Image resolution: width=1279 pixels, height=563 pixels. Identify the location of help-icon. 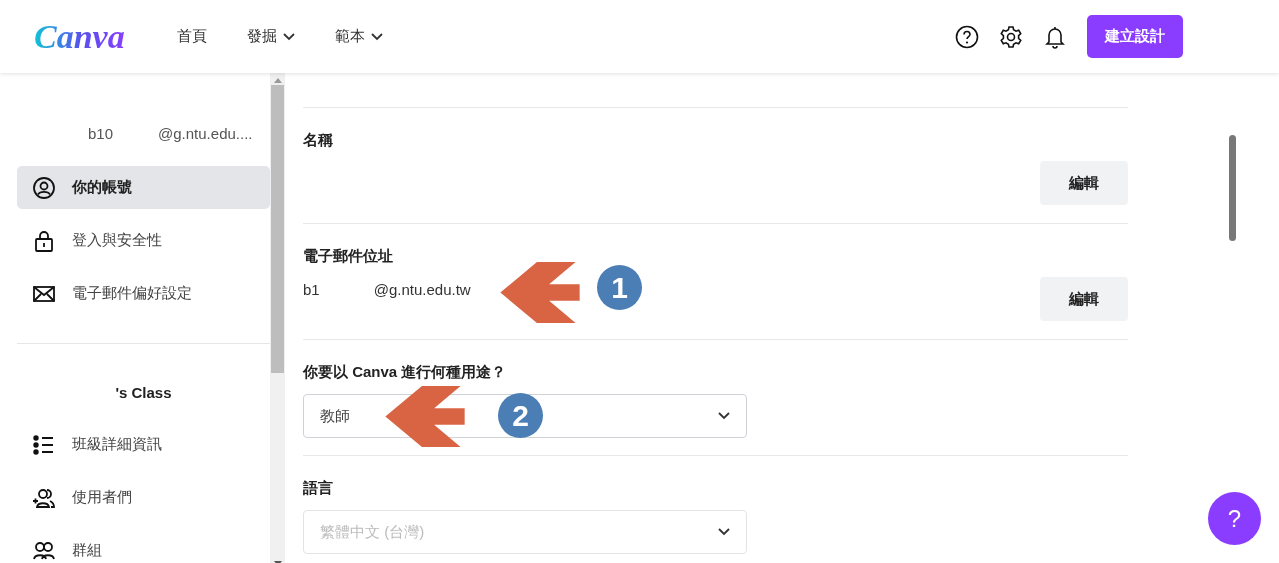
(967, 36).